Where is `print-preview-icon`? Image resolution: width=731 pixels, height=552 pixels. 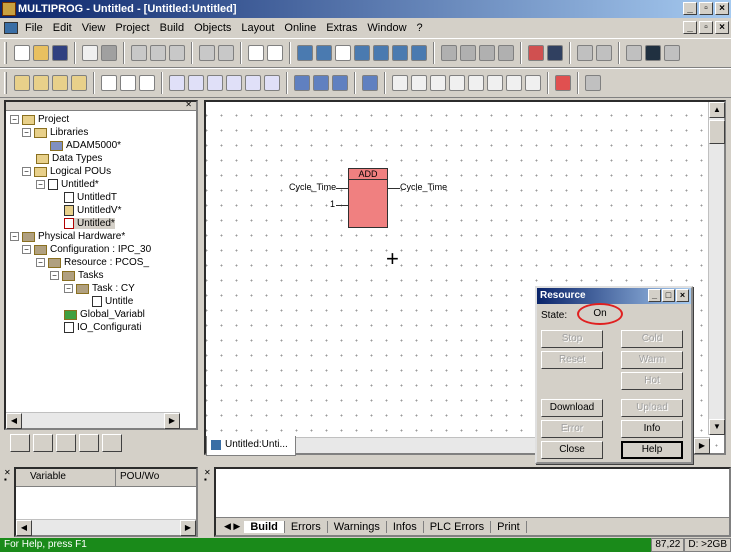
print-preview-icon is located at coordinates (90, 53).